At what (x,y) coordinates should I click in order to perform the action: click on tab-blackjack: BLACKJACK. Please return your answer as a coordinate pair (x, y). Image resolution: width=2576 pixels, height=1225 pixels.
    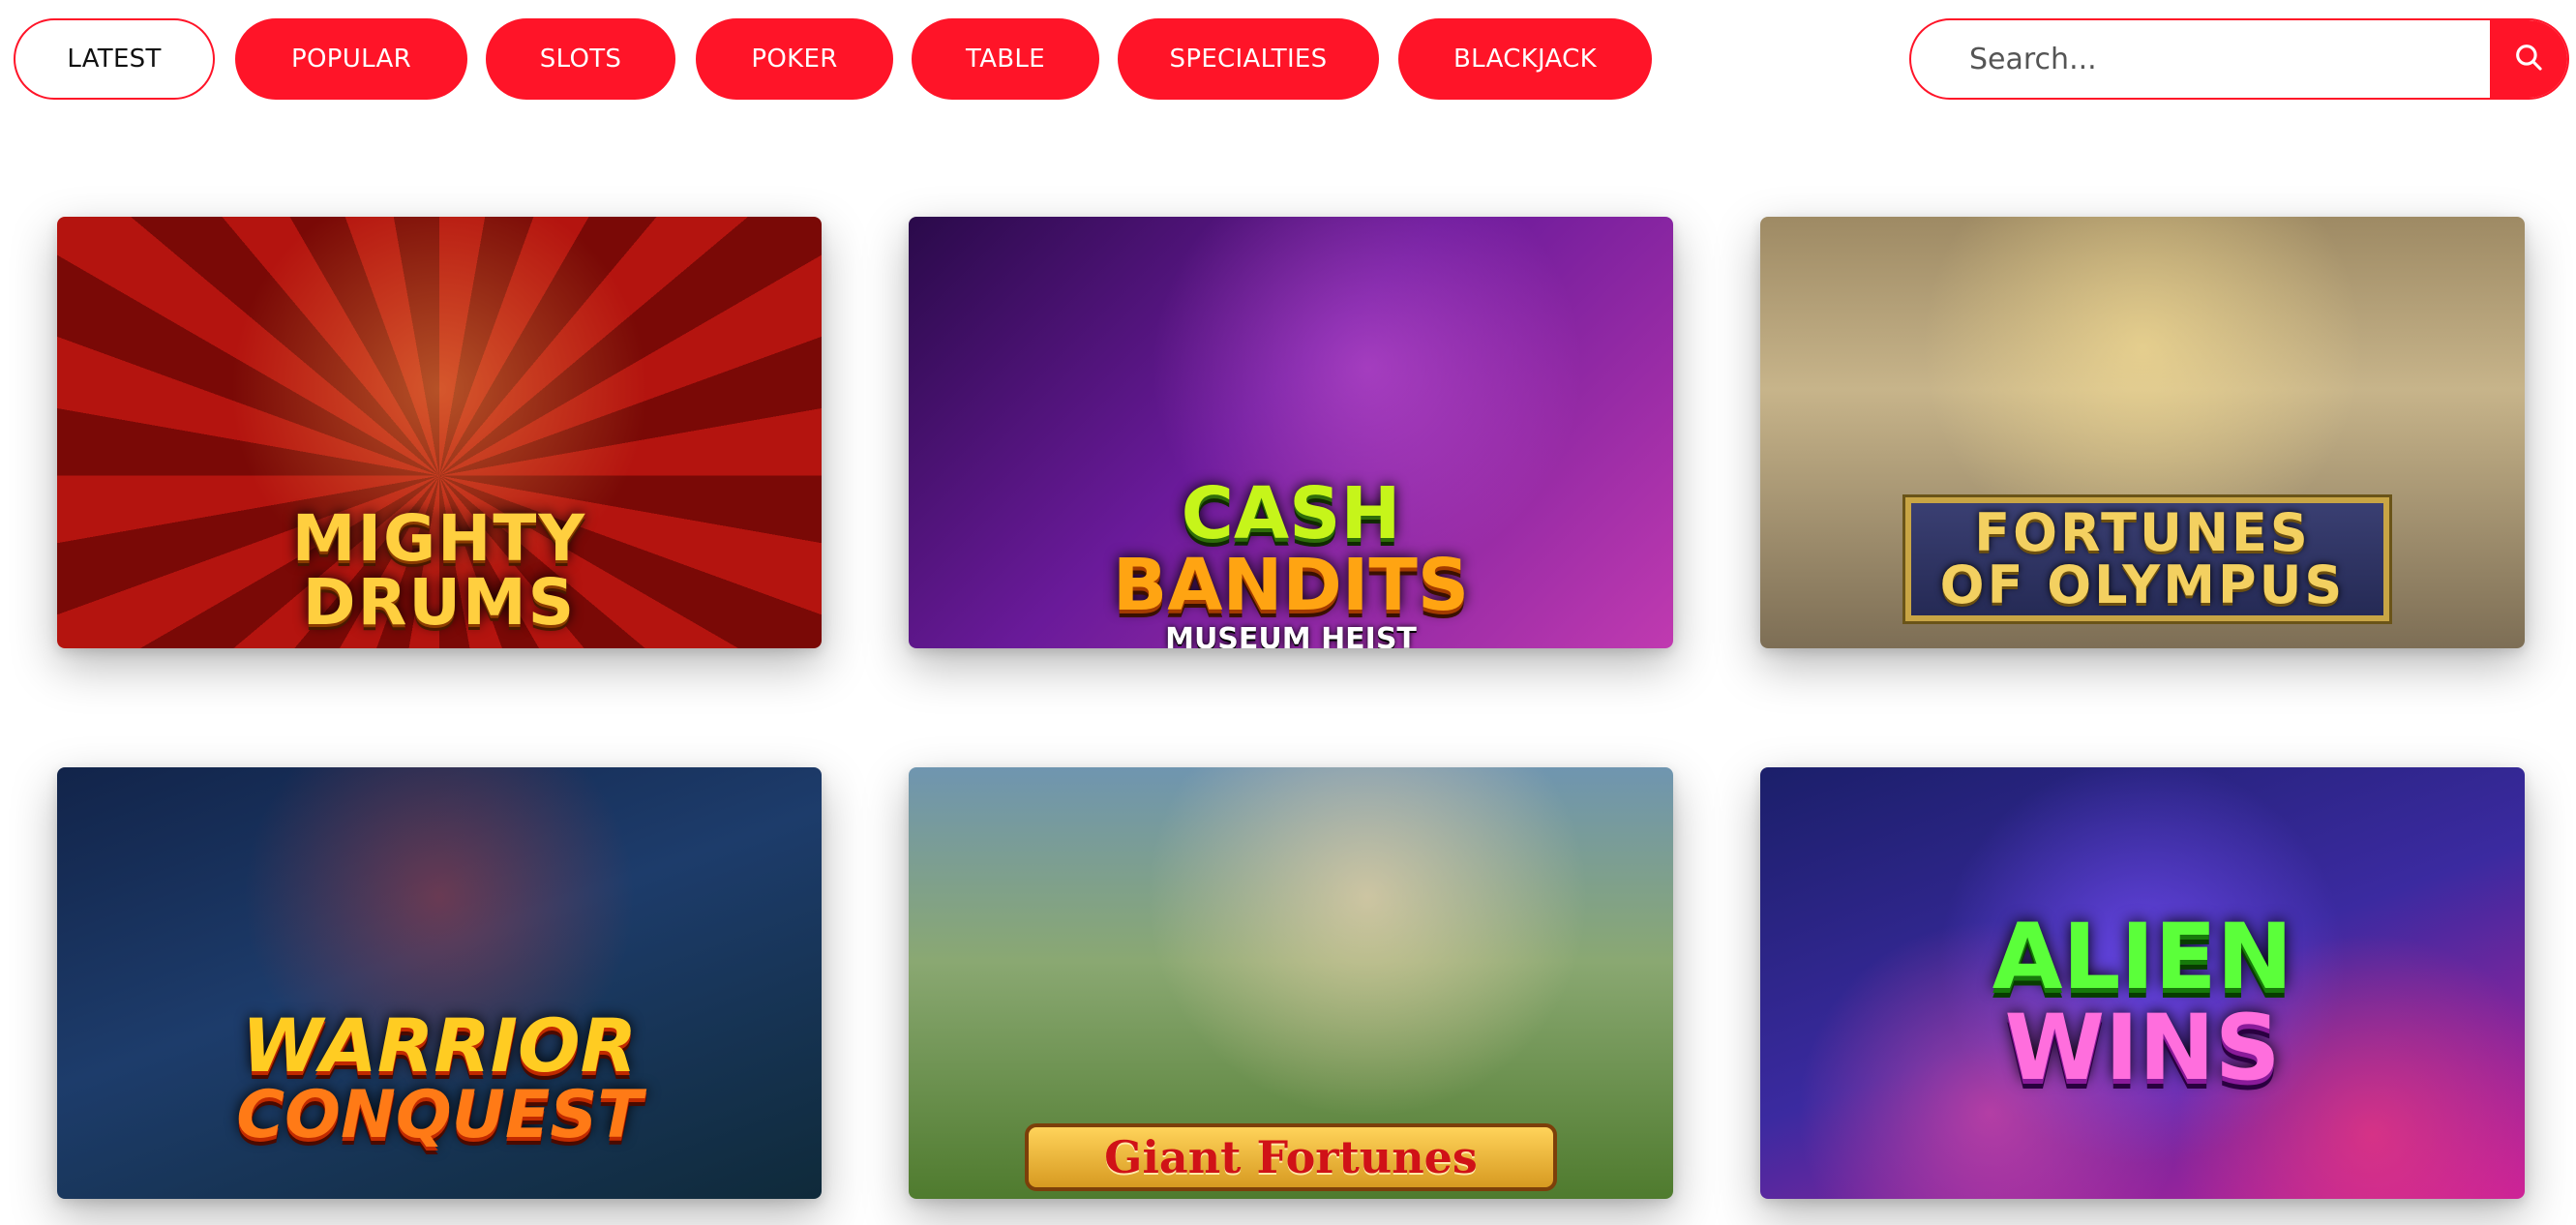
    Looking at the image, I should click on (1525, 59).